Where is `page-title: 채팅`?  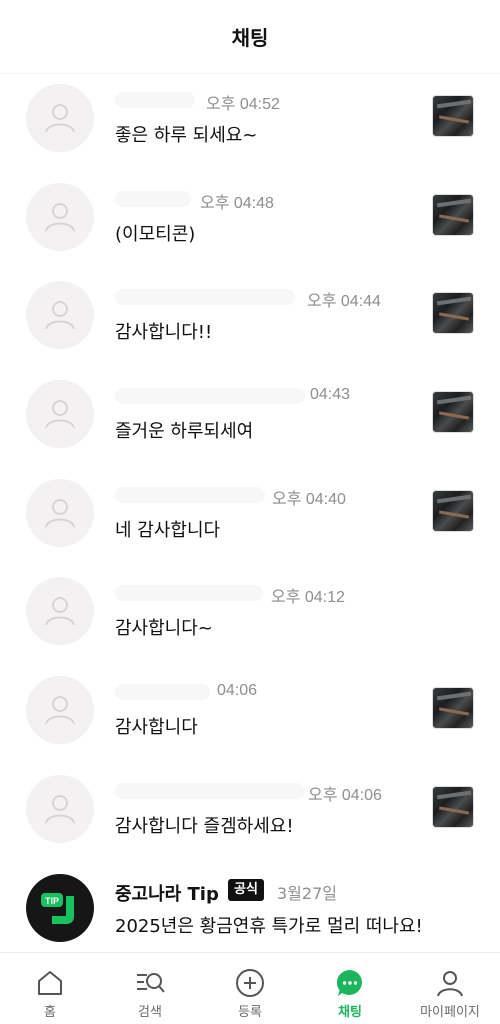
page-title: 채팅 is located at coordinates (250, 38).